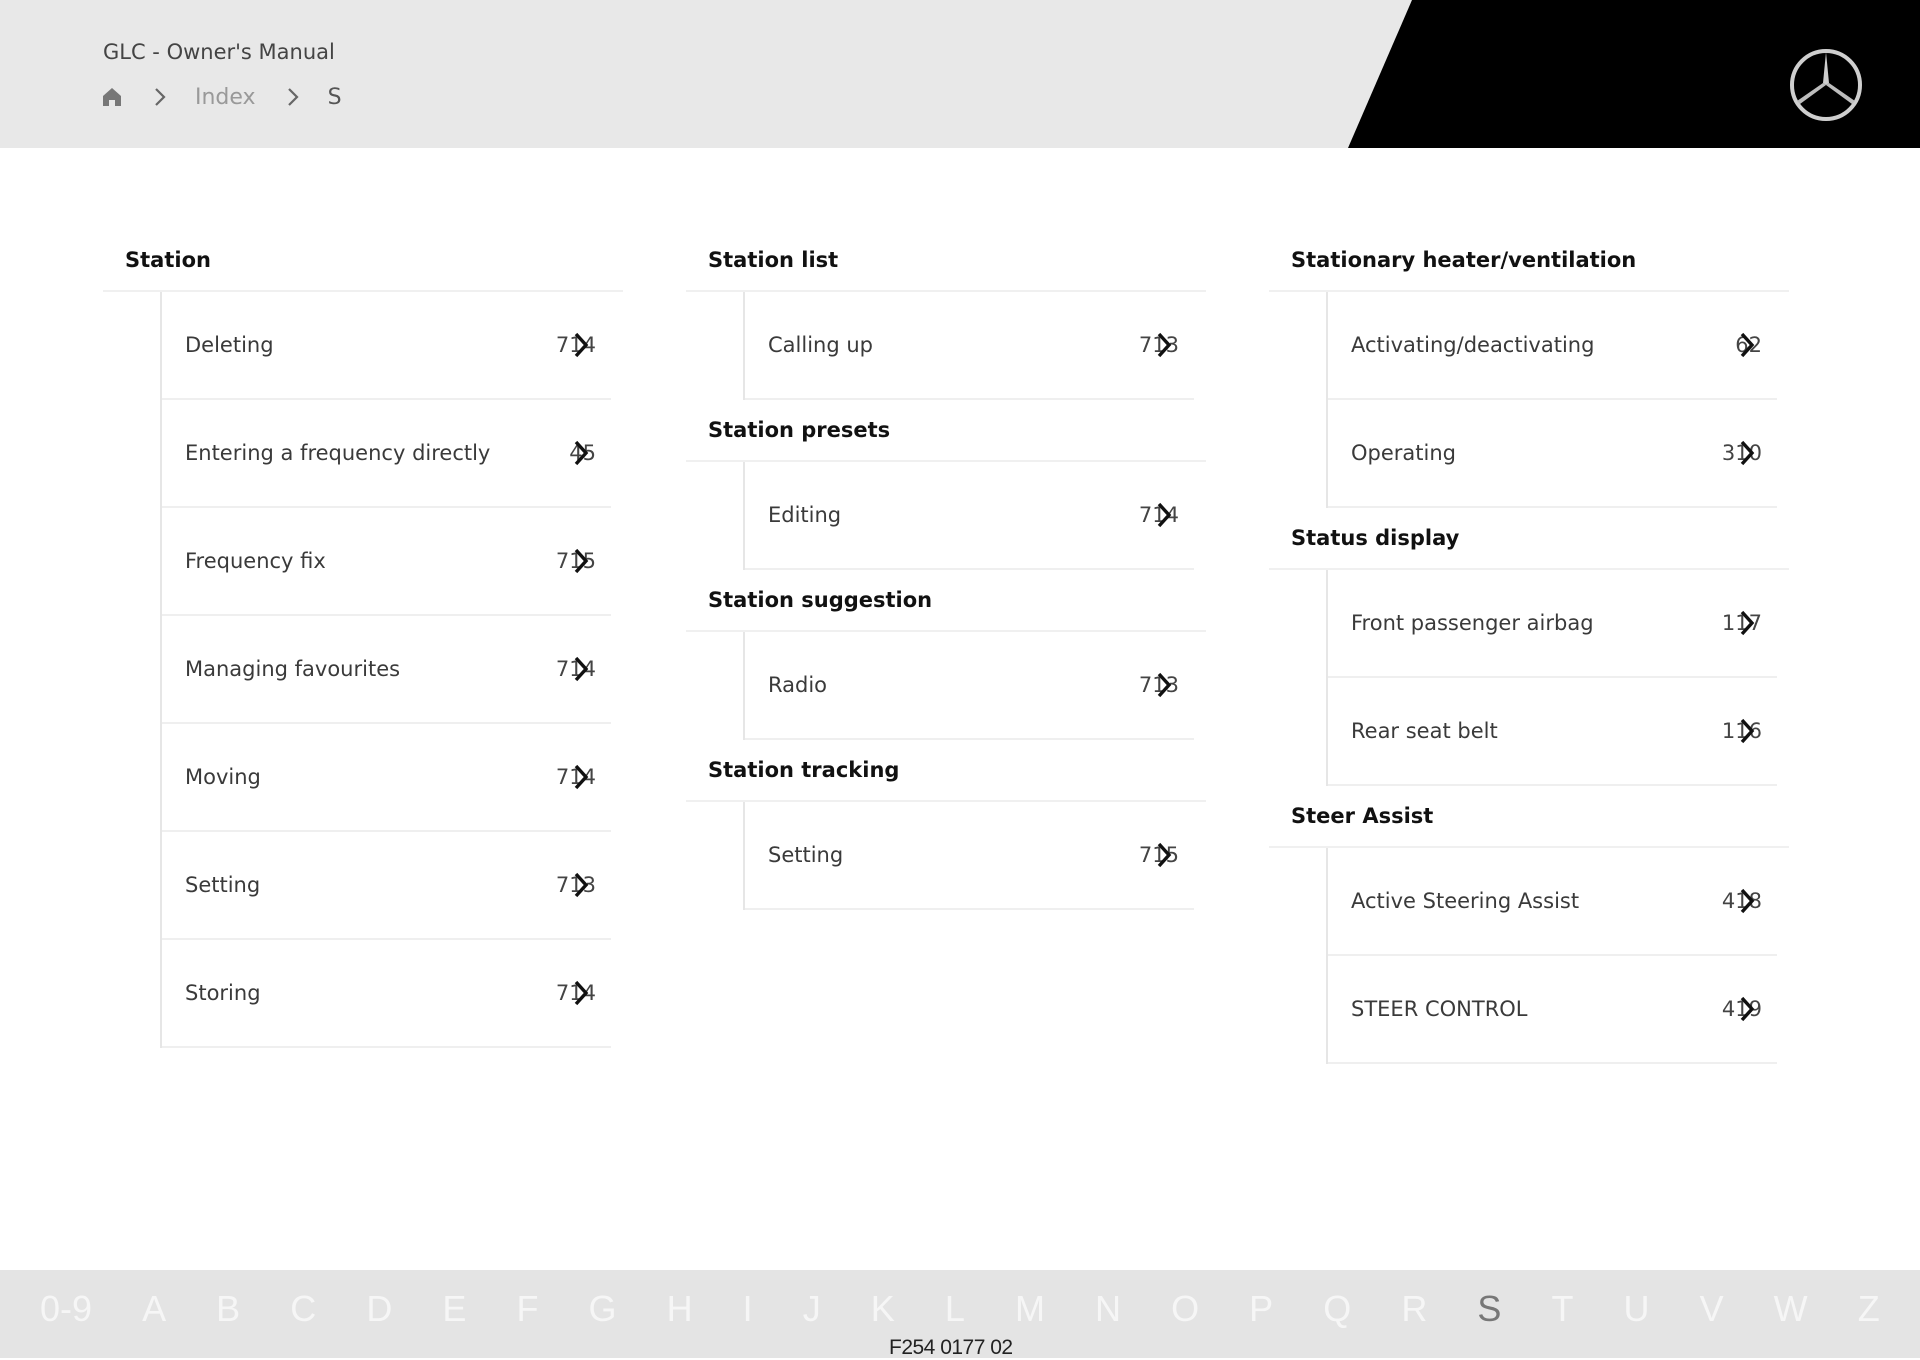 The image size is (1920, 1360). Describe the element at coordinates (1634, 74) in the screenshot. I see `brand-panel` at that location.